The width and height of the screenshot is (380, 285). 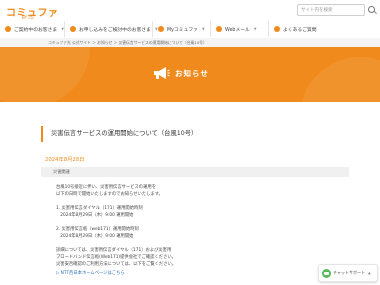 I want to click on article-line: 以下の日時で開始いたしますのでお知らせいたします。, so click(x=109, y=194).